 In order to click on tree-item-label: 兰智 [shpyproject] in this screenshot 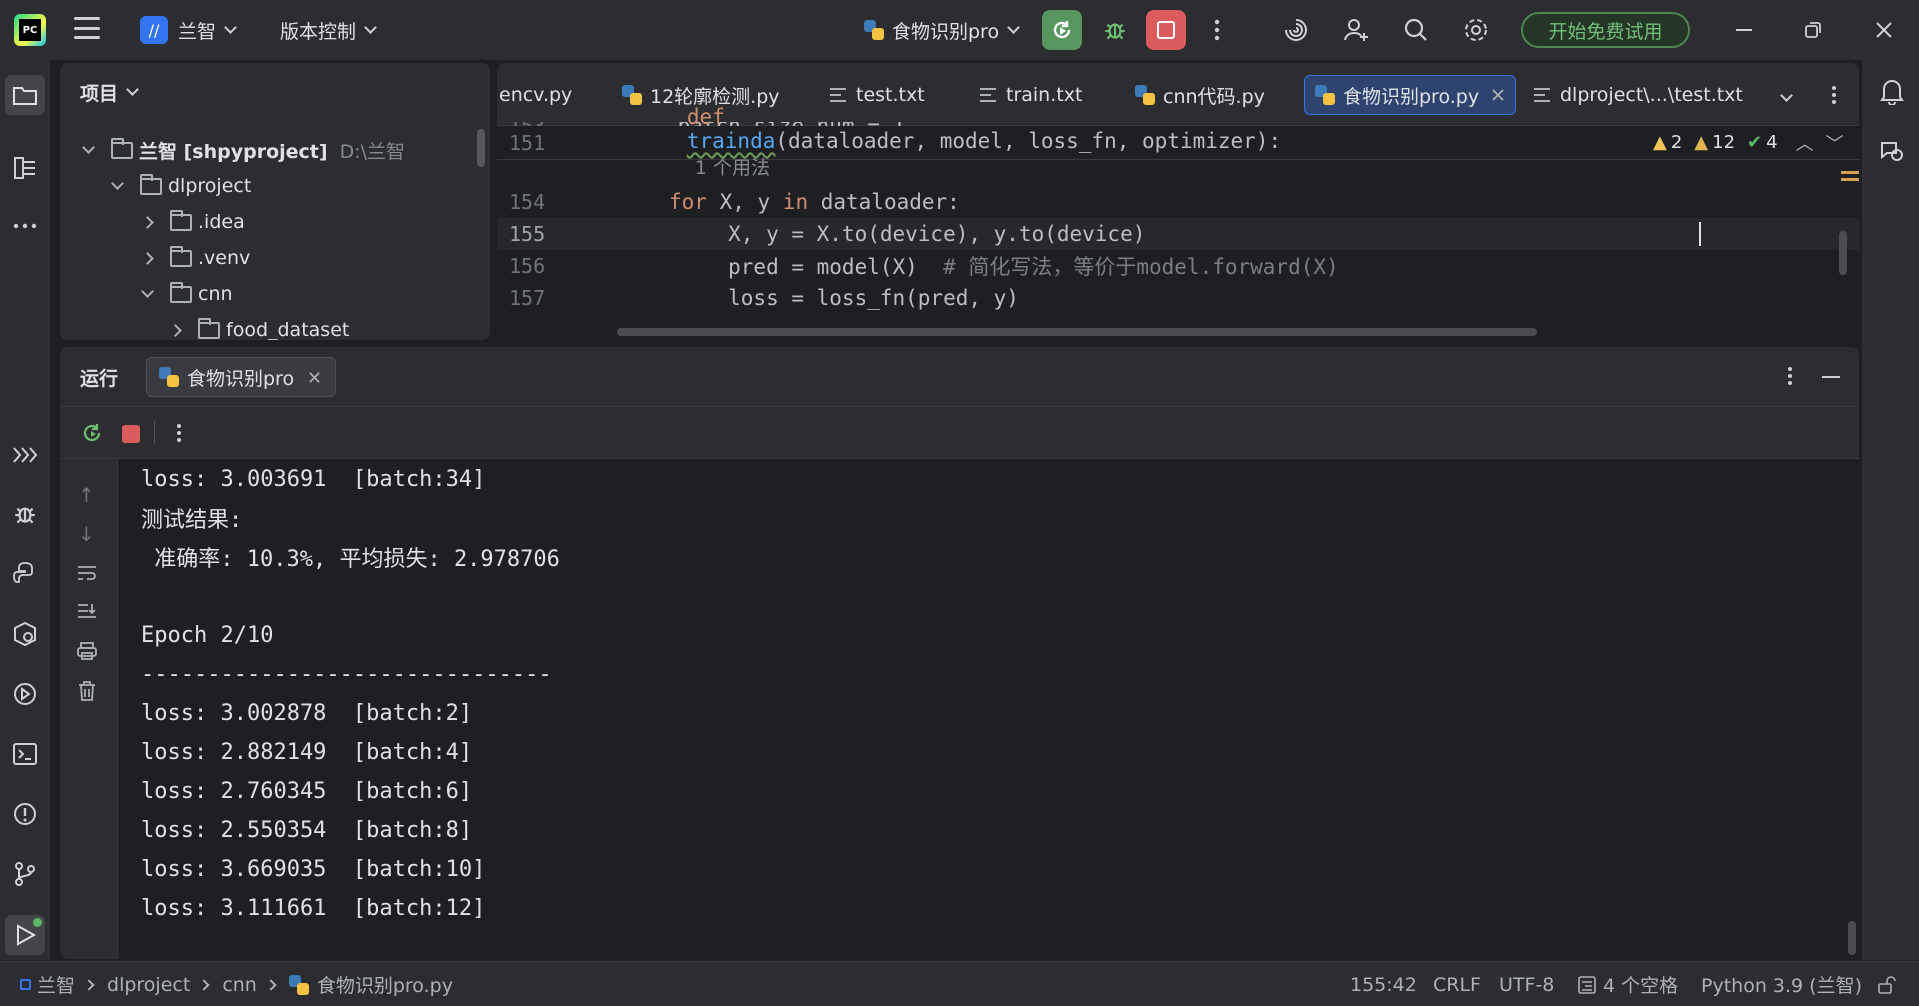, I will do `click(233, 151)`.